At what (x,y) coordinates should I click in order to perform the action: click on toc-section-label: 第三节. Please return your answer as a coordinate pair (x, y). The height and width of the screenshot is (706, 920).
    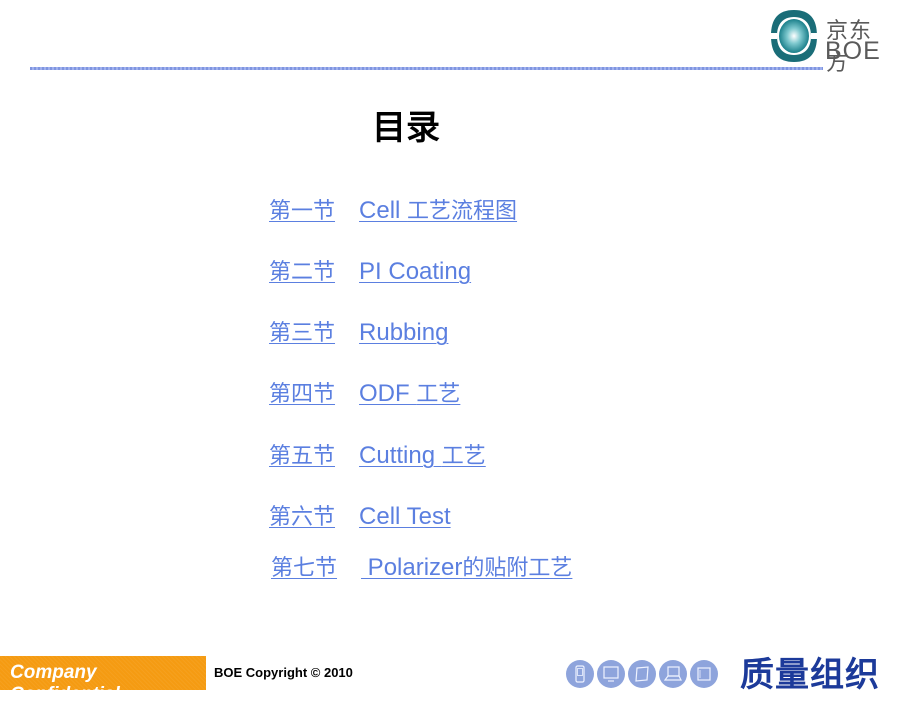
    Looking at the image, I should click on (302, 333).